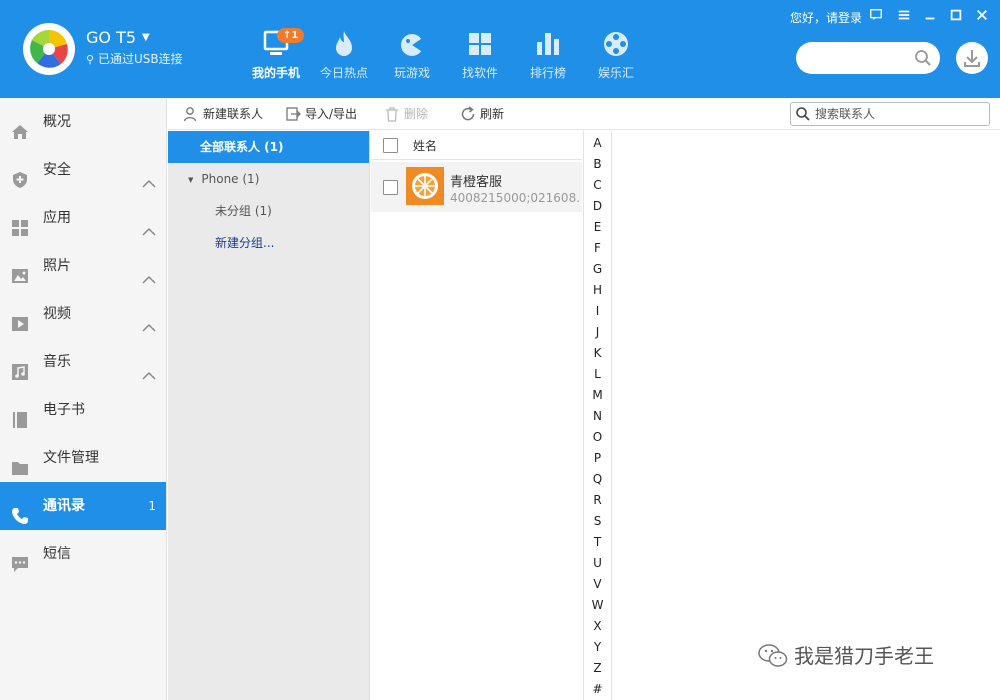 Image resolution: width=1000 pixels, height=700 pixels. What do you see at coordinates (190, 114) in the screenshot?
I see `person-add-icon` at bounding box center [190, 114].